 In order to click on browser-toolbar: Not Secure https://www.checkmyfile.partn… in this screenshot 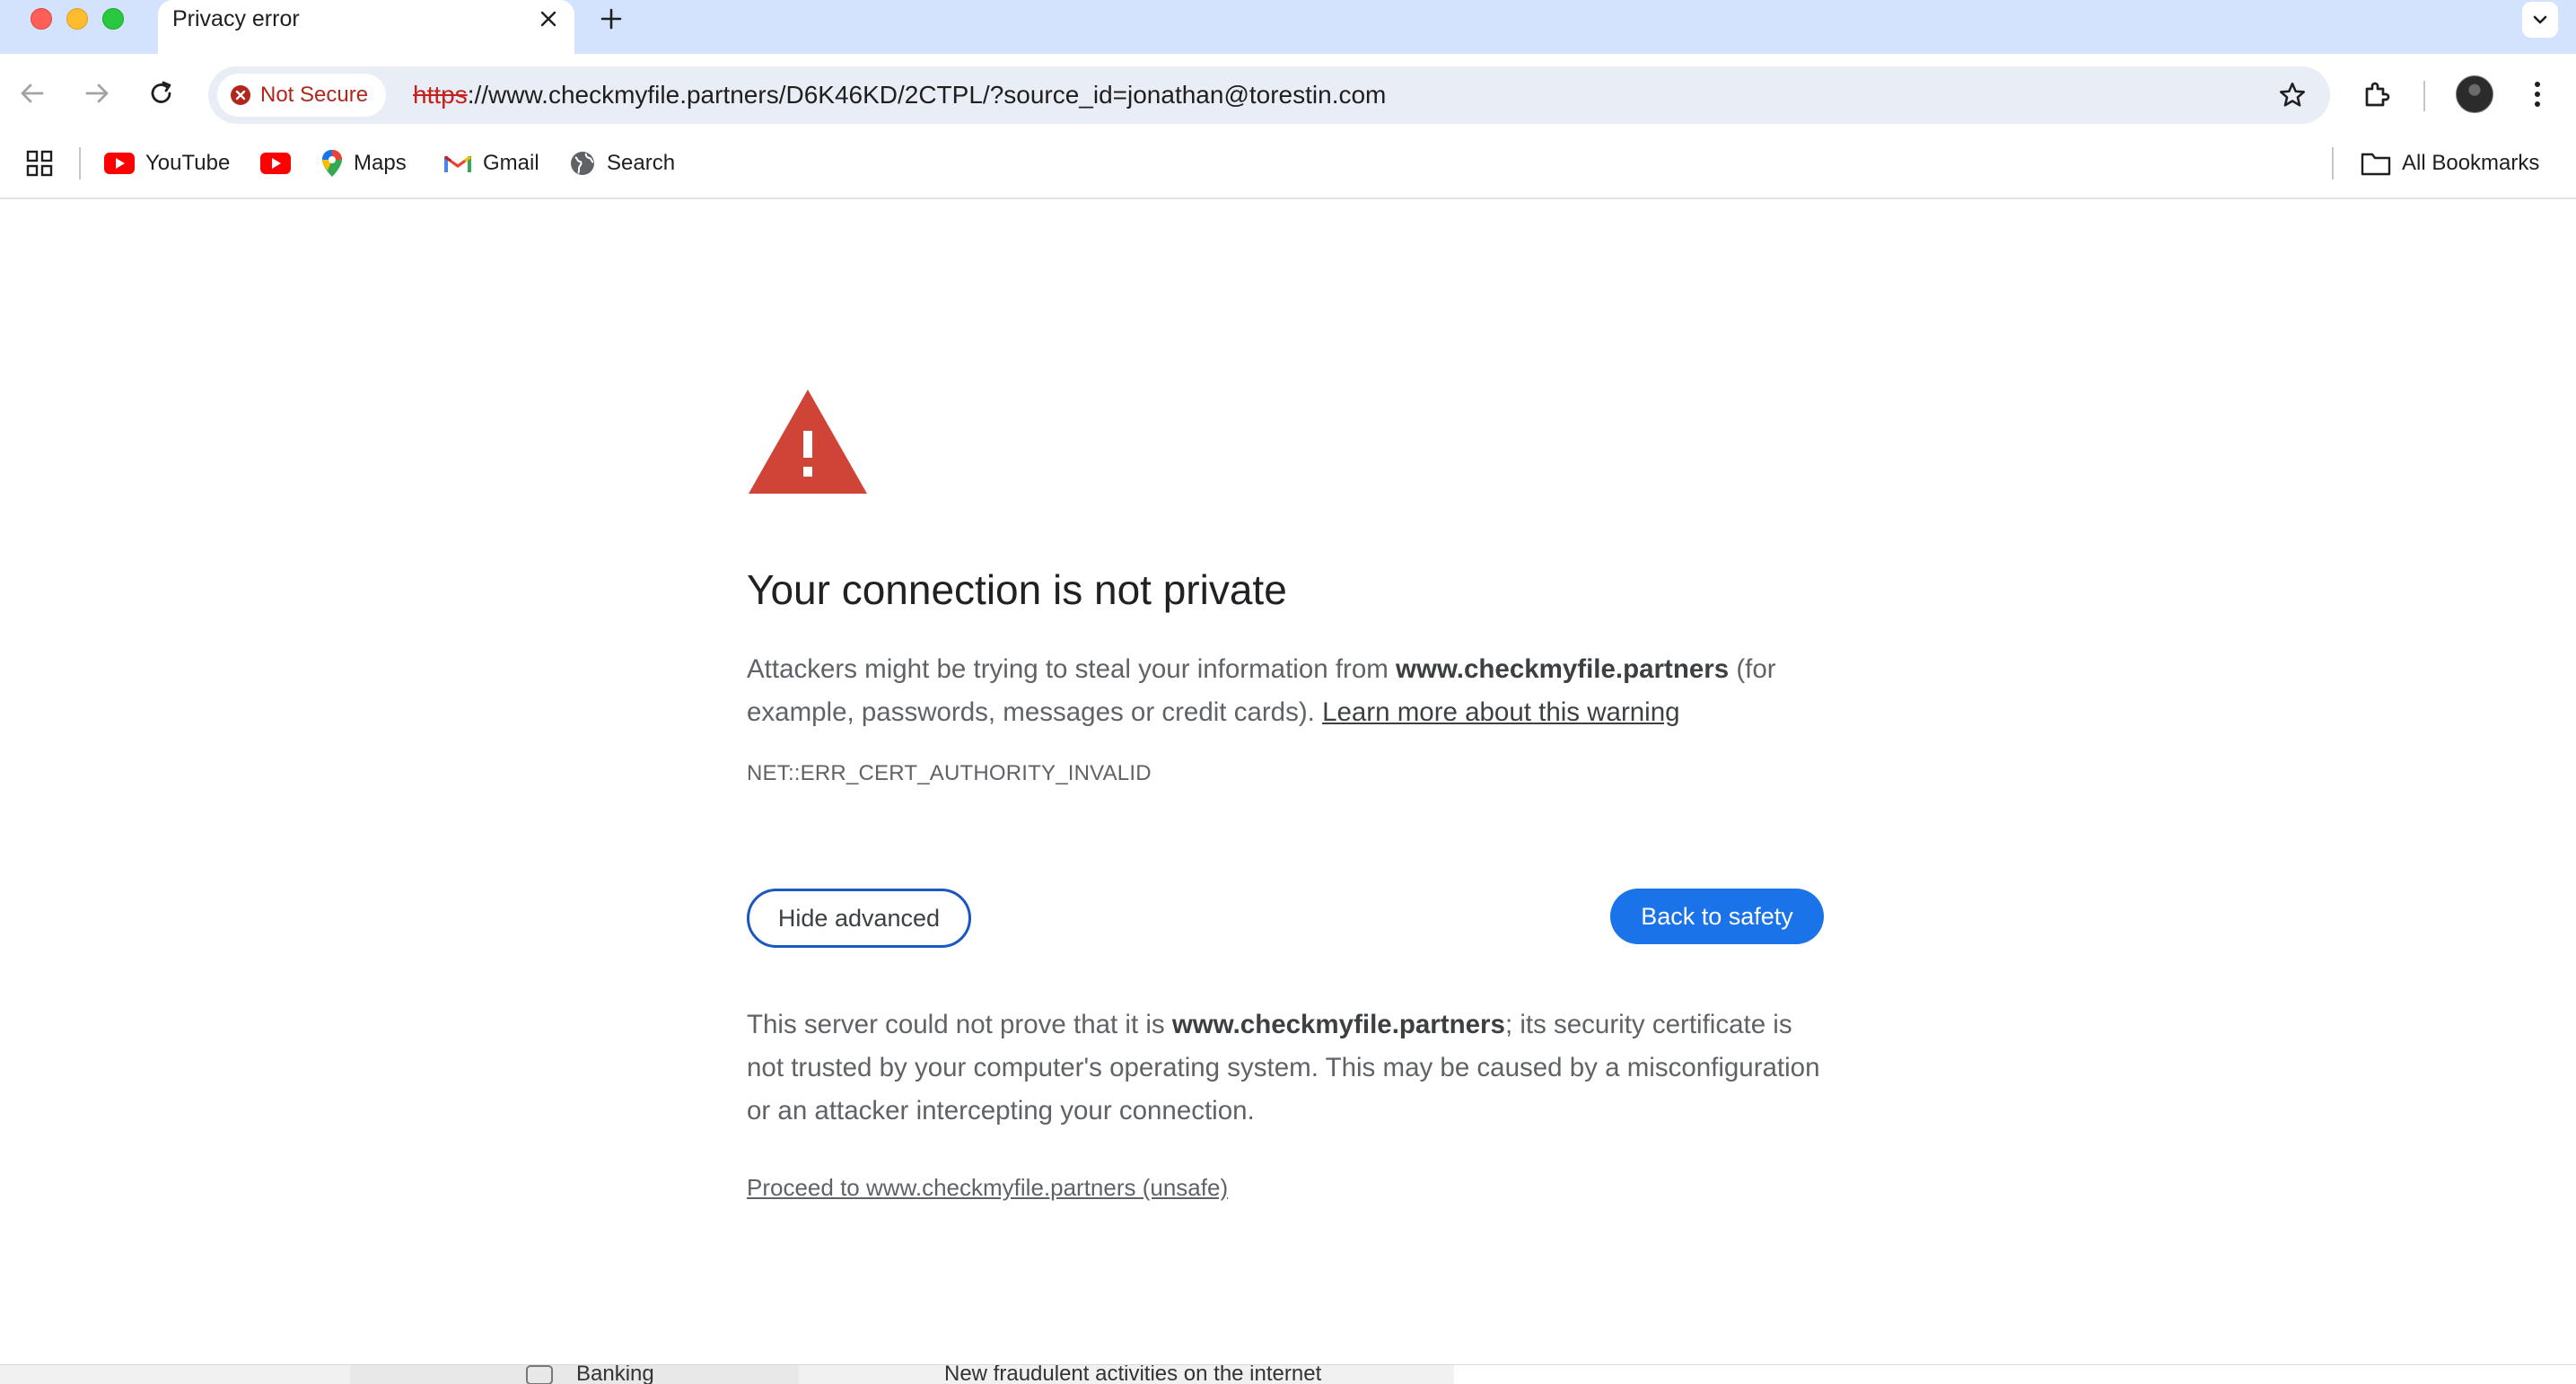, I will do `click(1288, 94)`.